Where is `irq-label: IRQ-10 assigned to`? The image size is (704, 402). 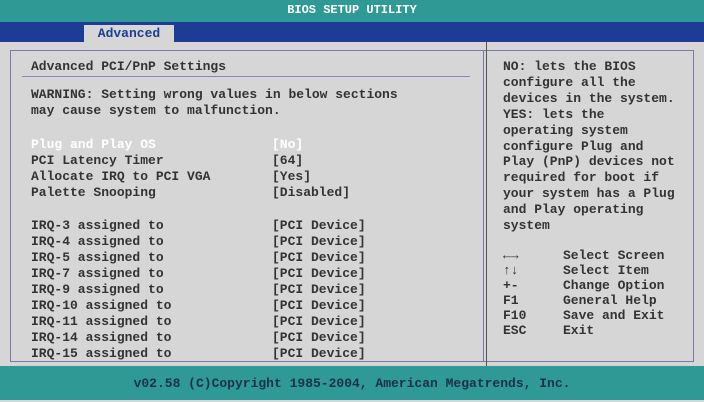 irq-label: IRQ-10 assigned to is located at coordinates (101, 305).